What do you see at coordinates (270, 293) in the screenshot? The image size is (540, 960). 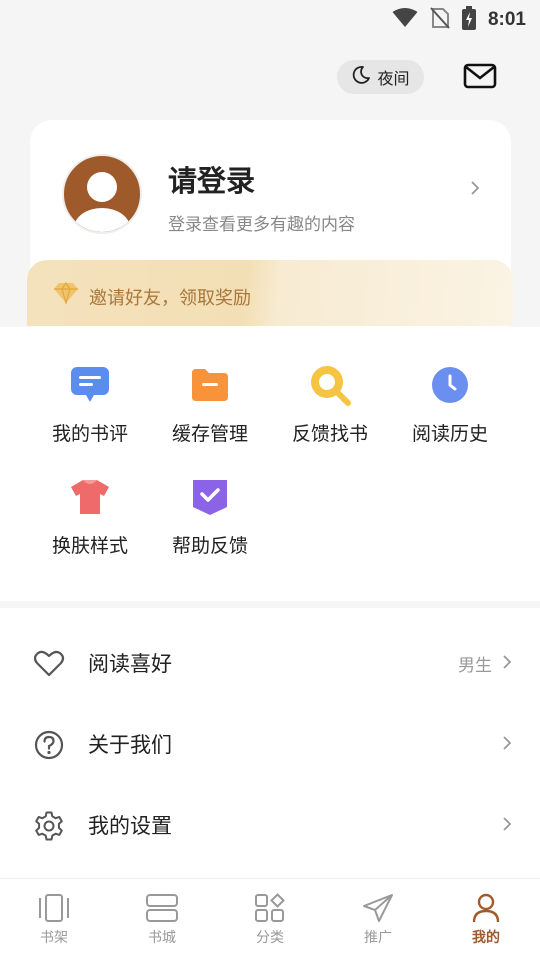 I see `invite-banner: 邀请好友，领取奖励` at bounding box center [270, 293].